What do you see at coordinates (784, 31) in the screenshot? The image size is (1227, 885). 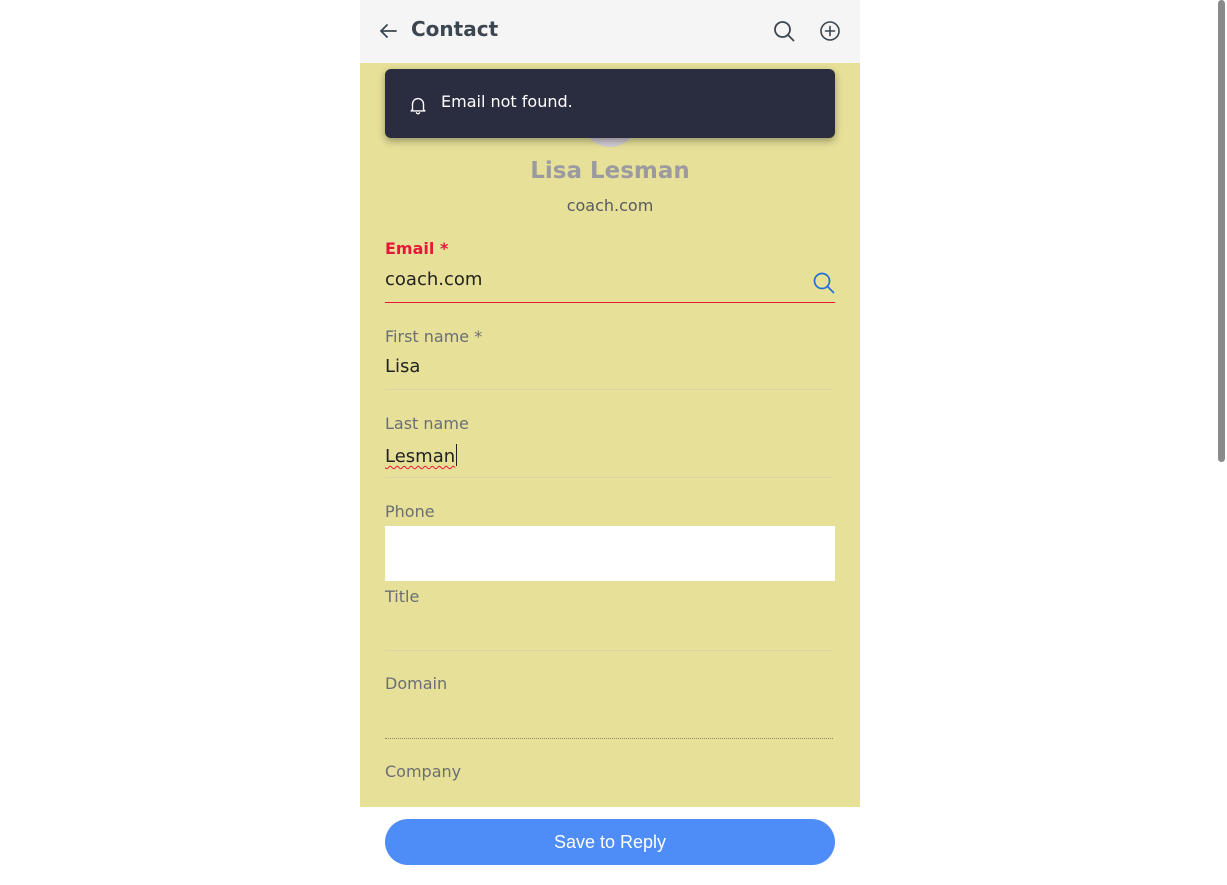 I see `search-icon` at bounding box center [784, 31].